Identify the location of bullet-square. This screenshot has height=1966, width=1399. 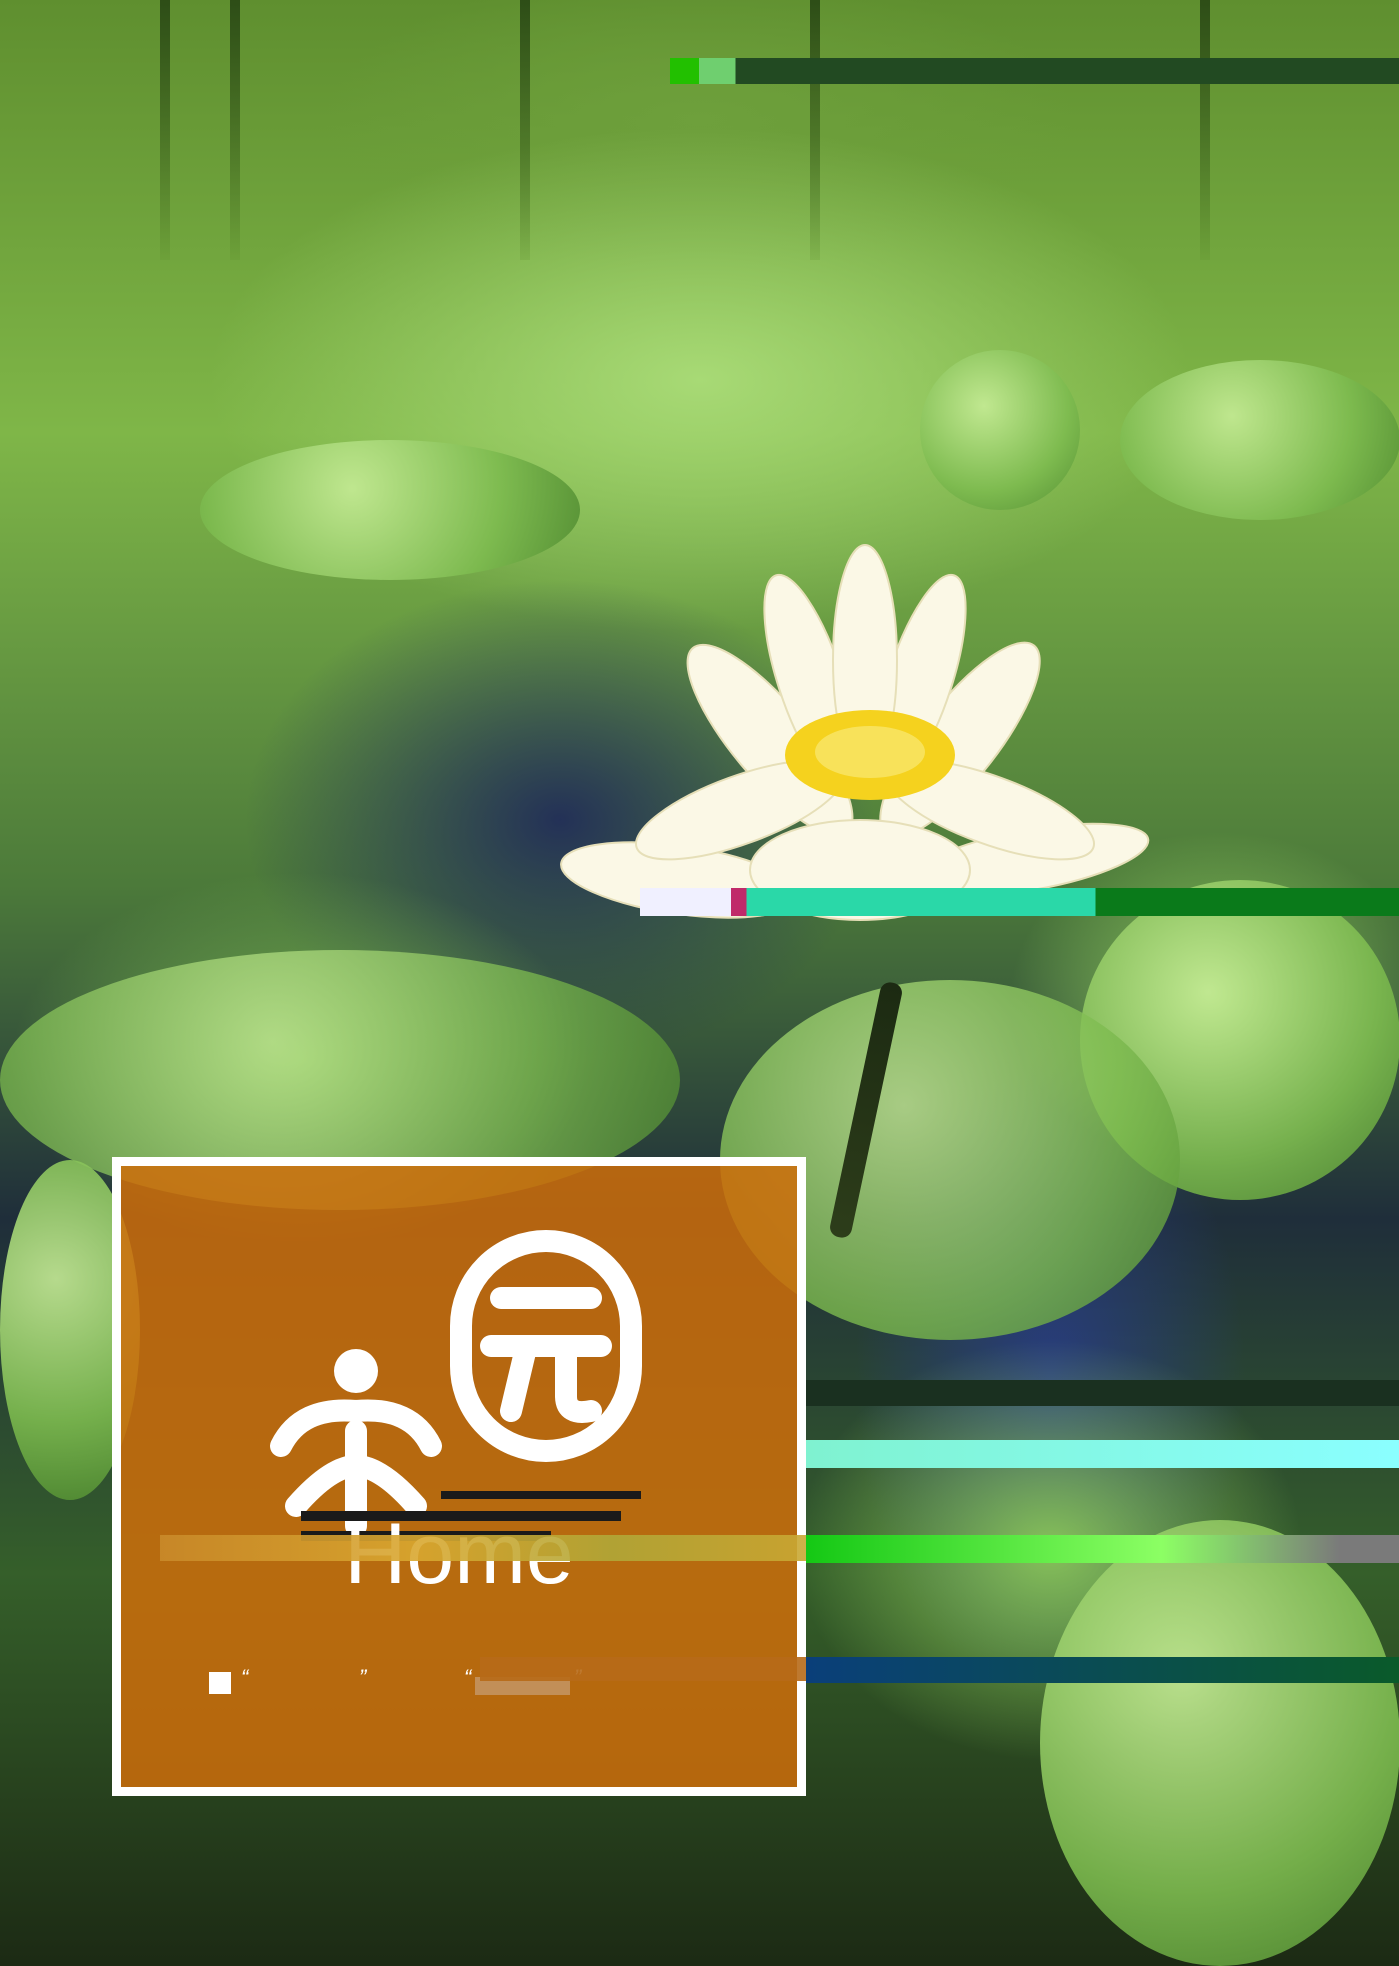
(220, 1683).